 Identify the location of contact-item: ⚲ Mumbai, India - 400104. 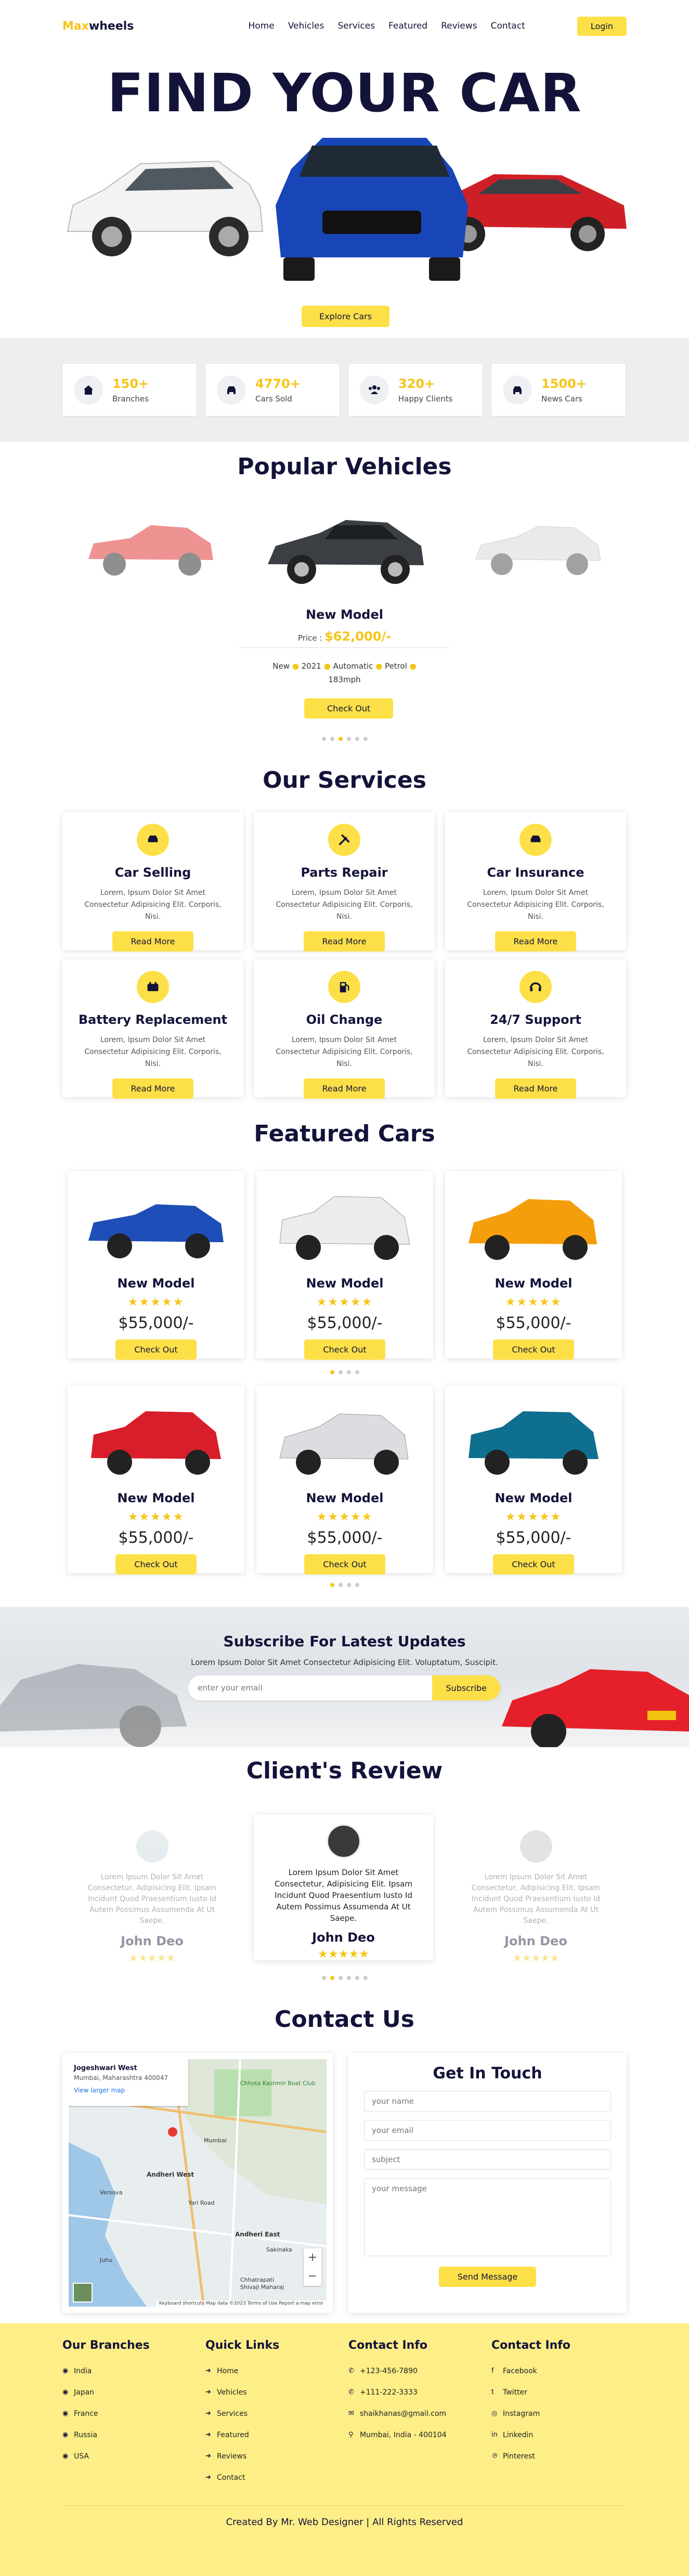
(397, 2434).